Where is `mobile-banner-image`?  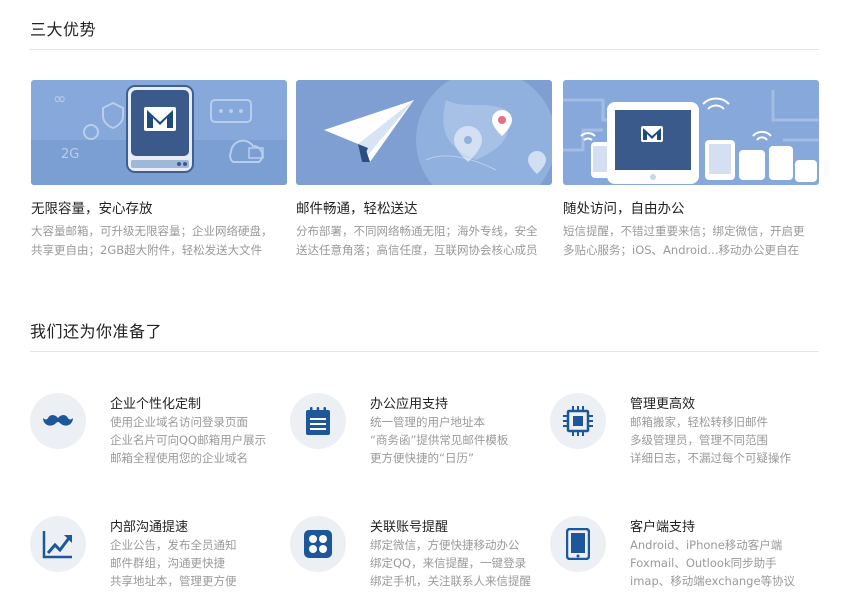 mobile-banner-image is located at coordinates (691, 132).